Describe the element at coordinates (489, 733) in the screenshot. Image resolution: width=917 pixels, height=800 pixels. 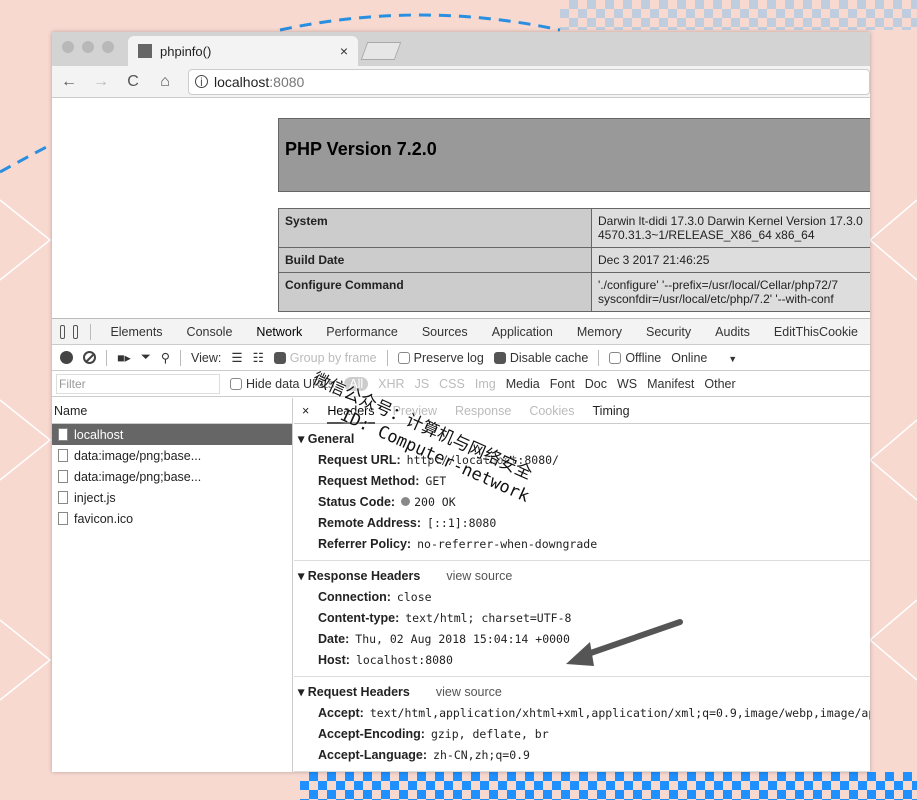
I see `header-value: gzip, deflate, br` at that location.